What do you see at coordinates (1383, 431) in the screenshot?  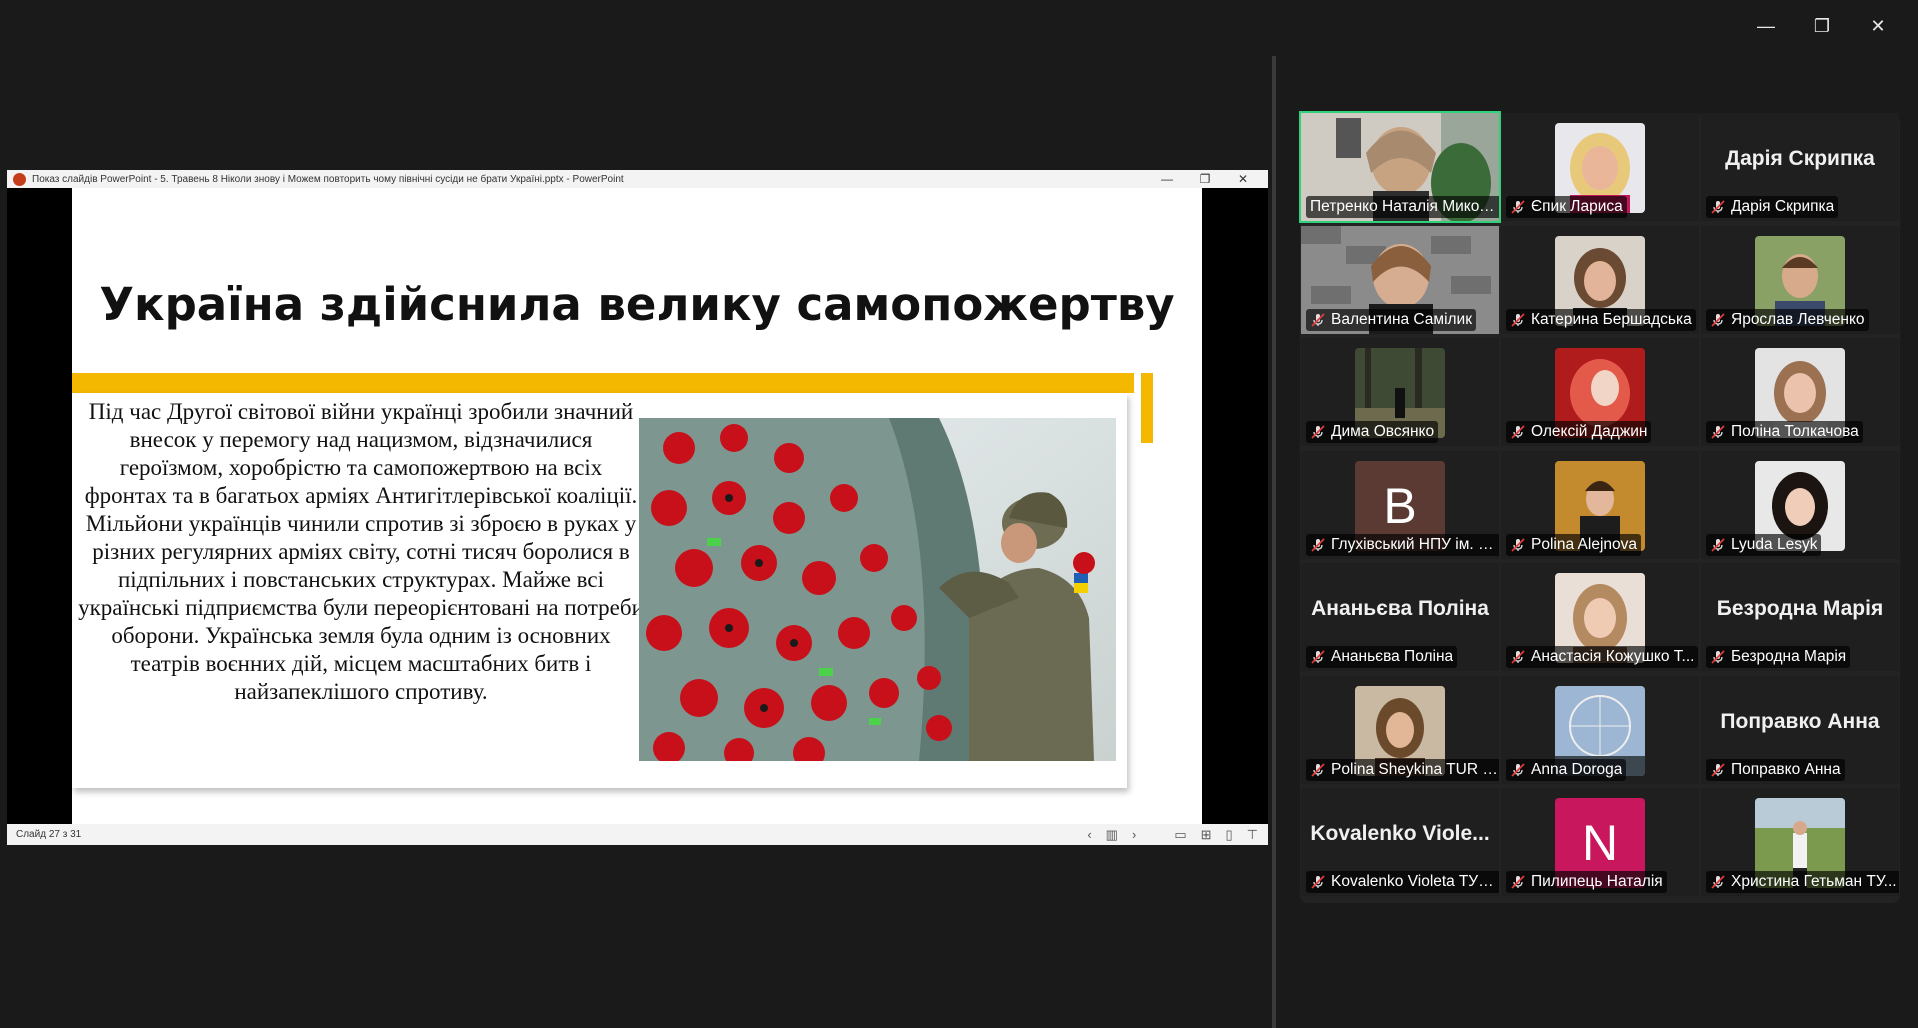 I see `participant-name: Дима Овсянко` at bounding box center [1383, 431].